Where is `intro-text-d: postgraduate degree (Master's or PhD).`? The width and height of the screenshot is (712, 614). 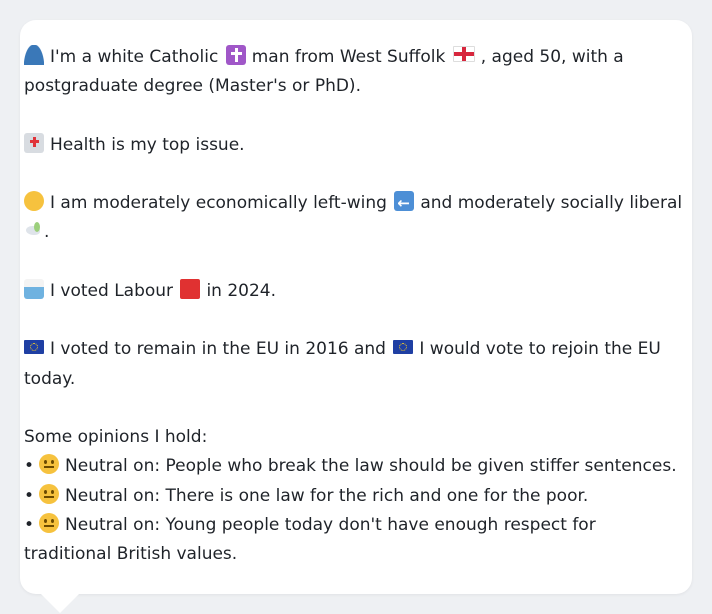 intro-text-d: postgraduate degree (Master's or PhD). is located at coordinates (192, 86).